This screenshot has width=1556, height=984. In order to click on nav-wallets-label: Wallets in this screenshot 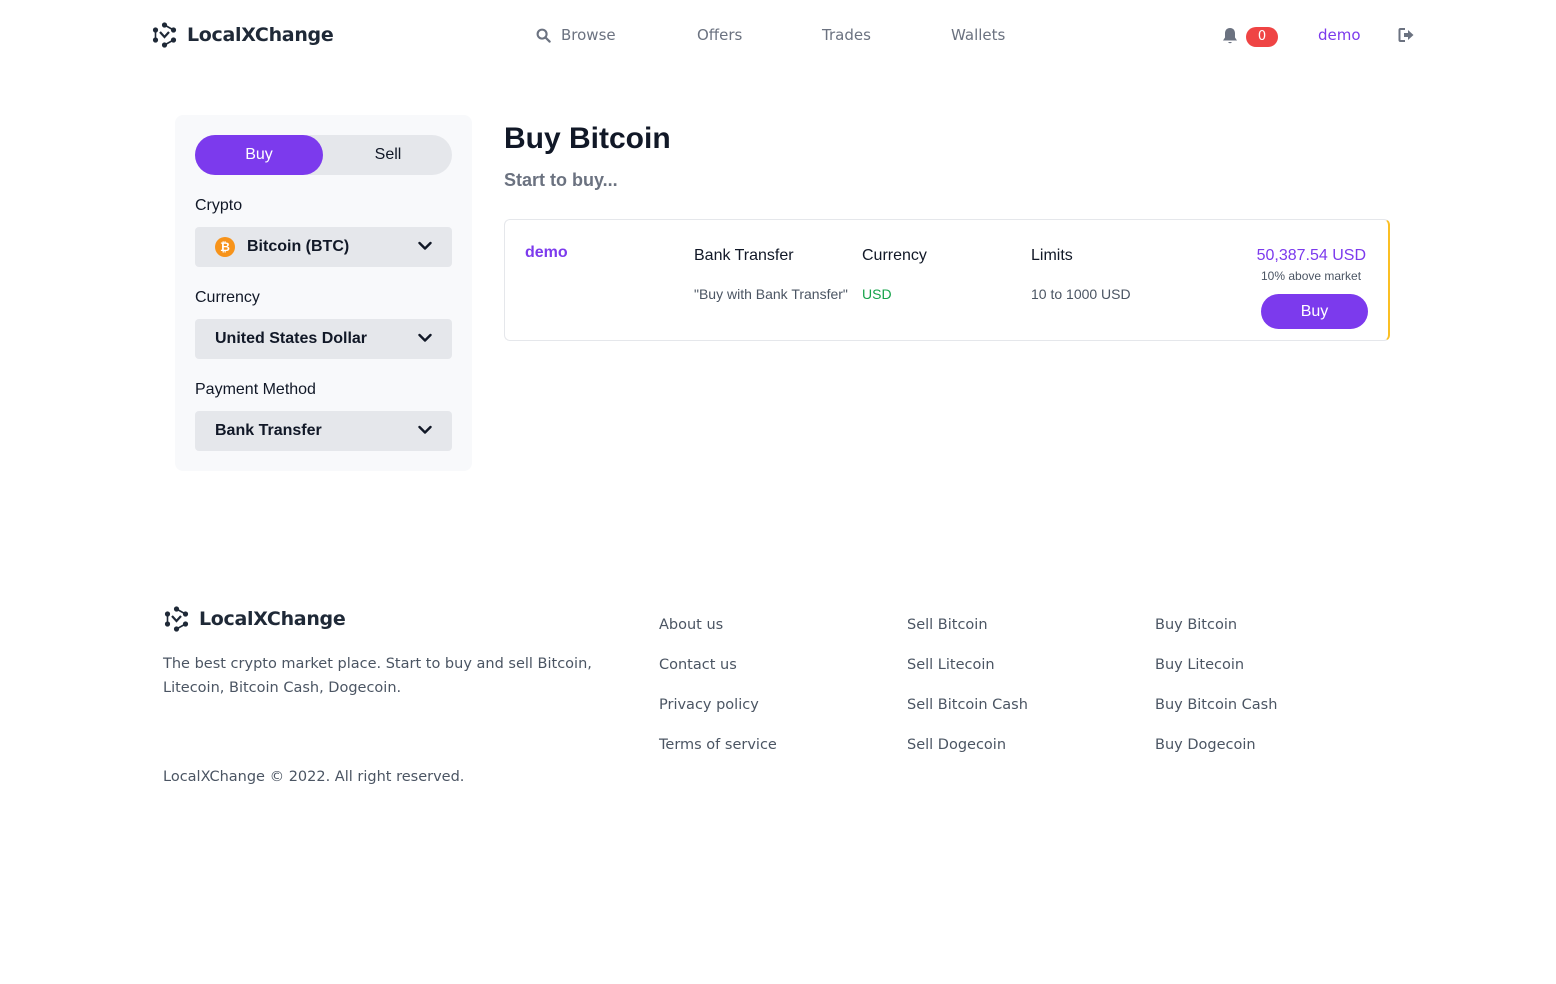, I will do `click(978, 35)`.